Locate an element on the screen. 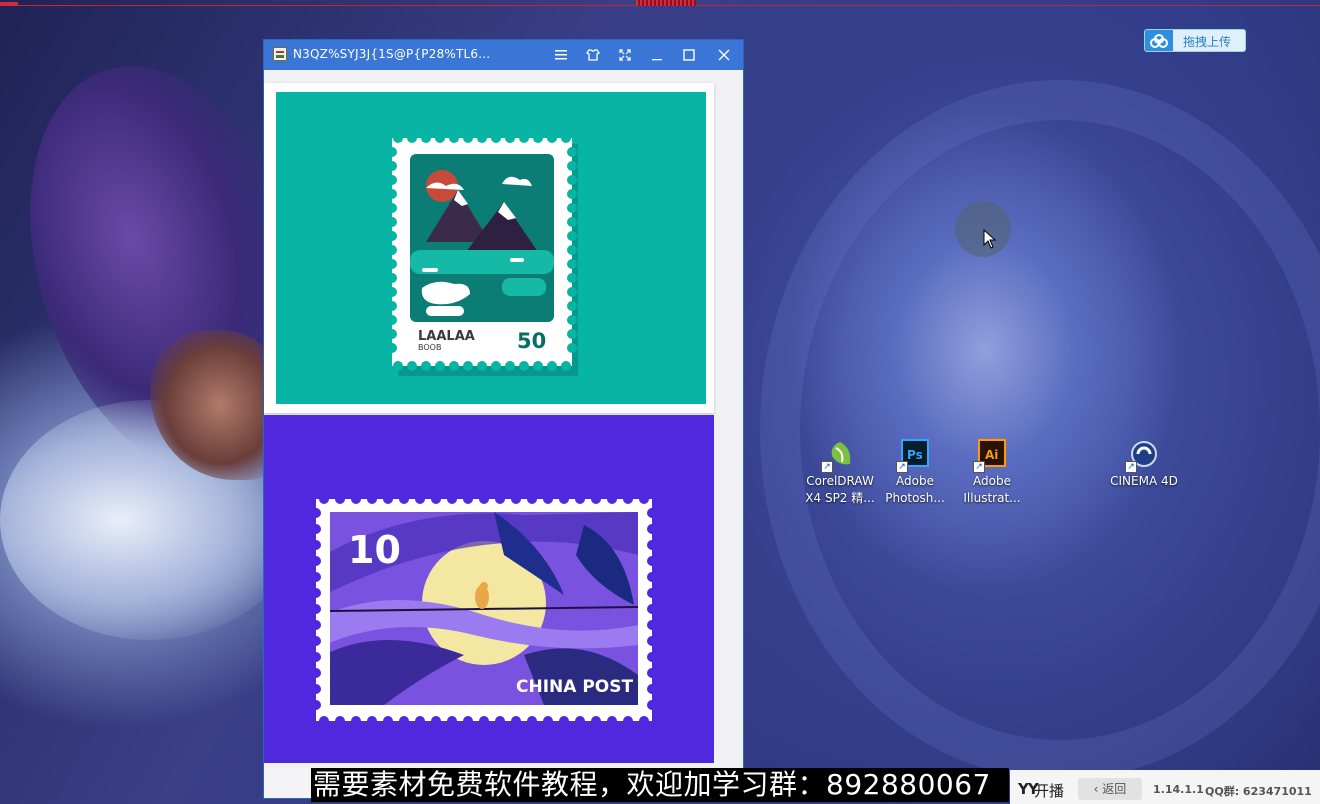 The height and width of the screenshot is (804, 1320). cinema4d-icon: ↗ is located at coordinates (1142, 455).